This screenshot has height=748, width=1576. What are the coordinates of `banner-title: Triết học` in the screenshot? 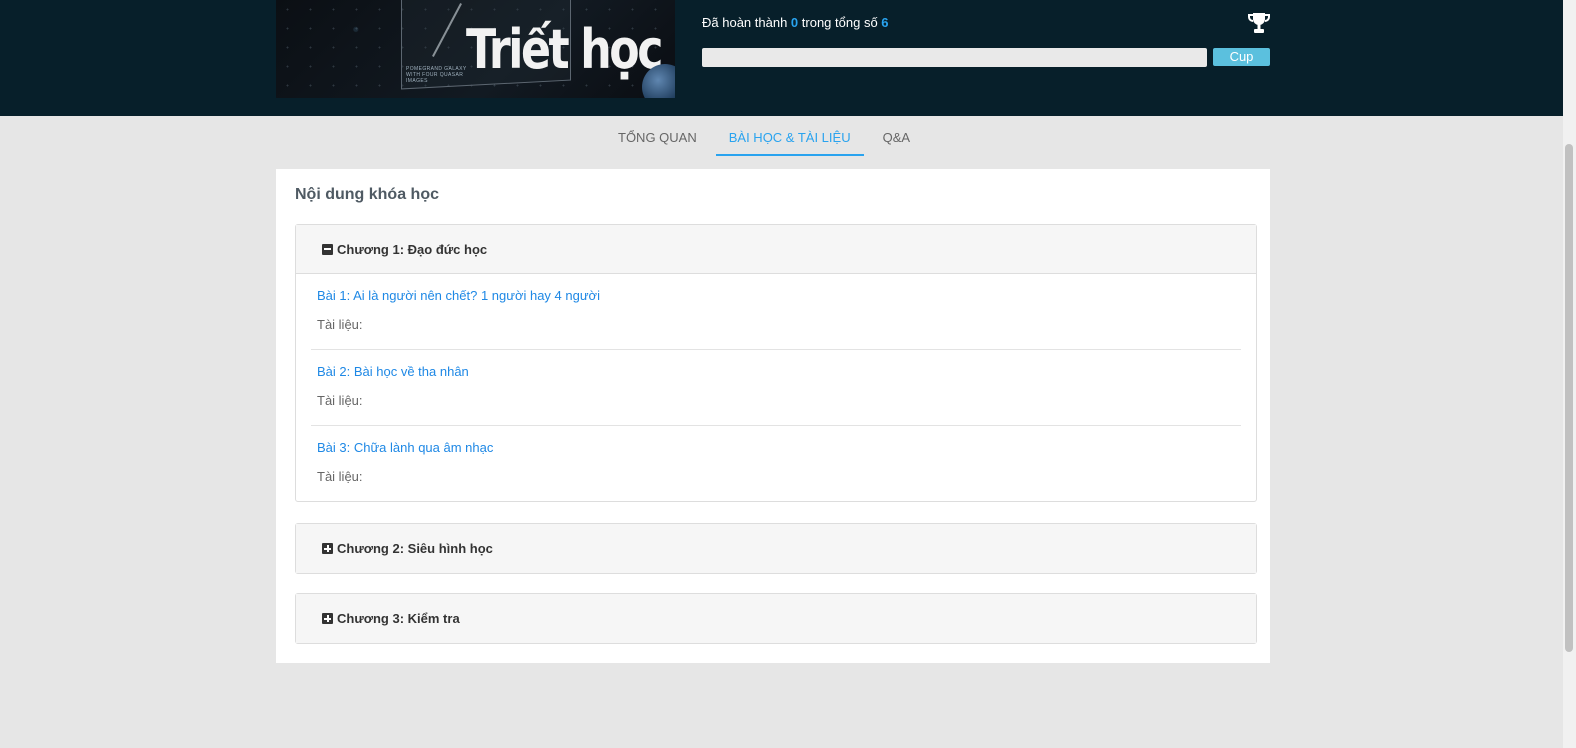 It's located at (564, 49).